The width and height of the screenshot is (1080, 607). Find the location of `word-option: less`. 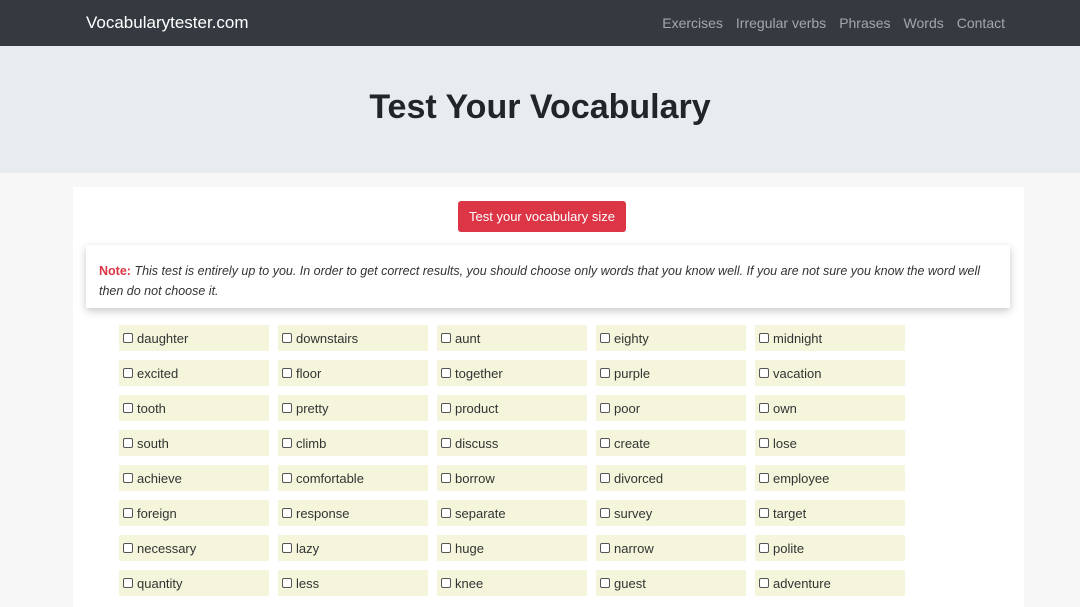

word-option: less is located at coordinates (353, 583).